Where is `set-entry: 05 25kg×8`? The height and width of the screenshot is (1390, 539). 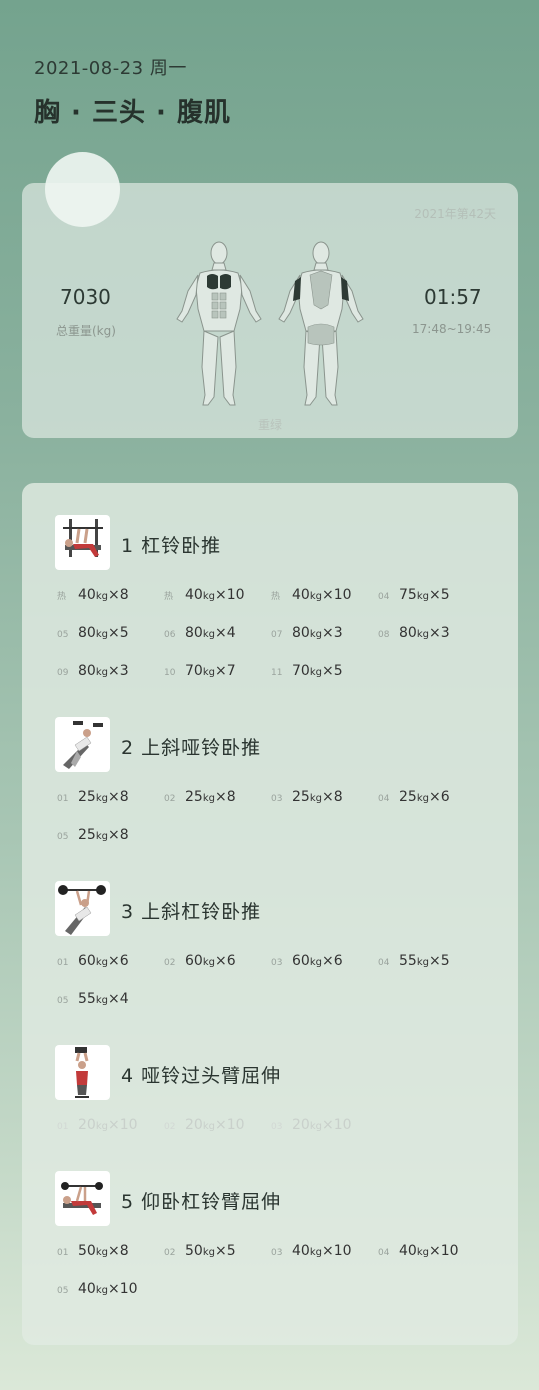 set-entry: 05 25kg×8 is located at coordinates (93, 835).